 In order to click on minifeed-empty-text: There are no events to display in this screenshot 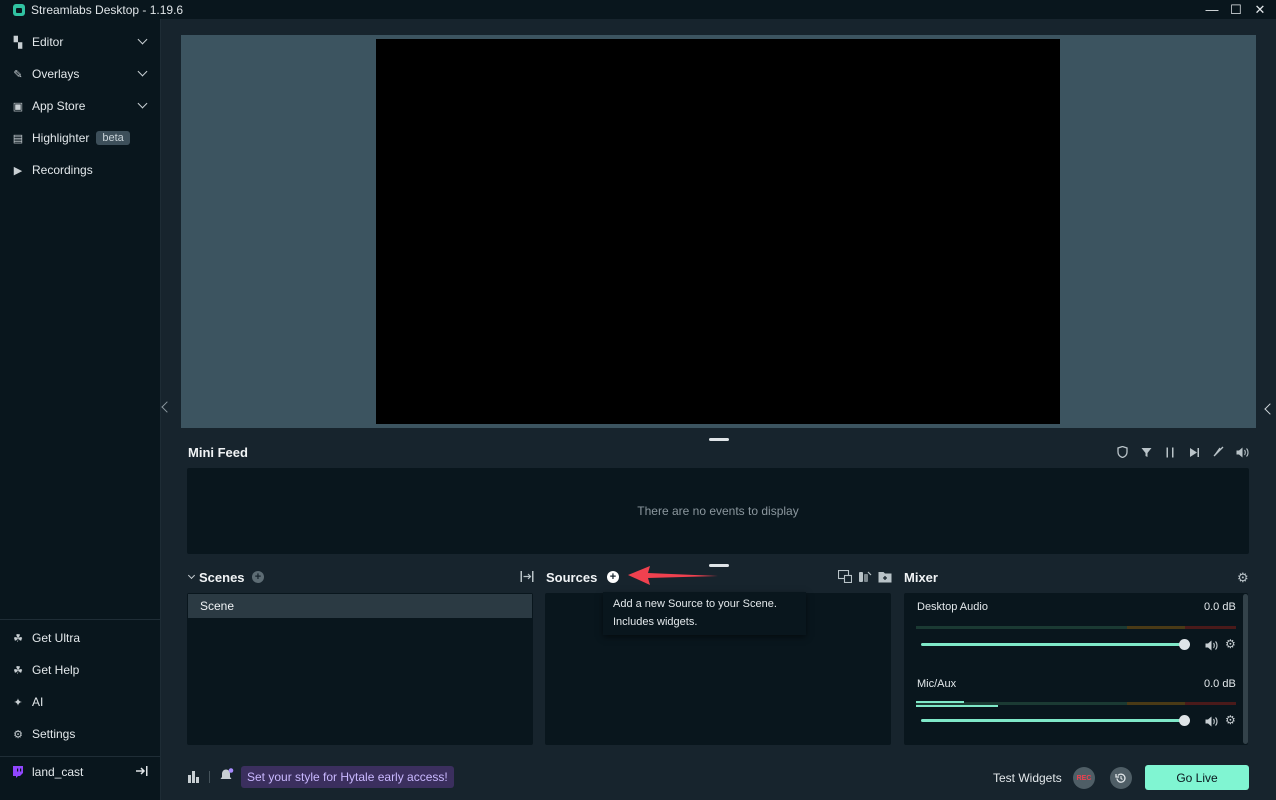, I will do `click(718, 511)`.